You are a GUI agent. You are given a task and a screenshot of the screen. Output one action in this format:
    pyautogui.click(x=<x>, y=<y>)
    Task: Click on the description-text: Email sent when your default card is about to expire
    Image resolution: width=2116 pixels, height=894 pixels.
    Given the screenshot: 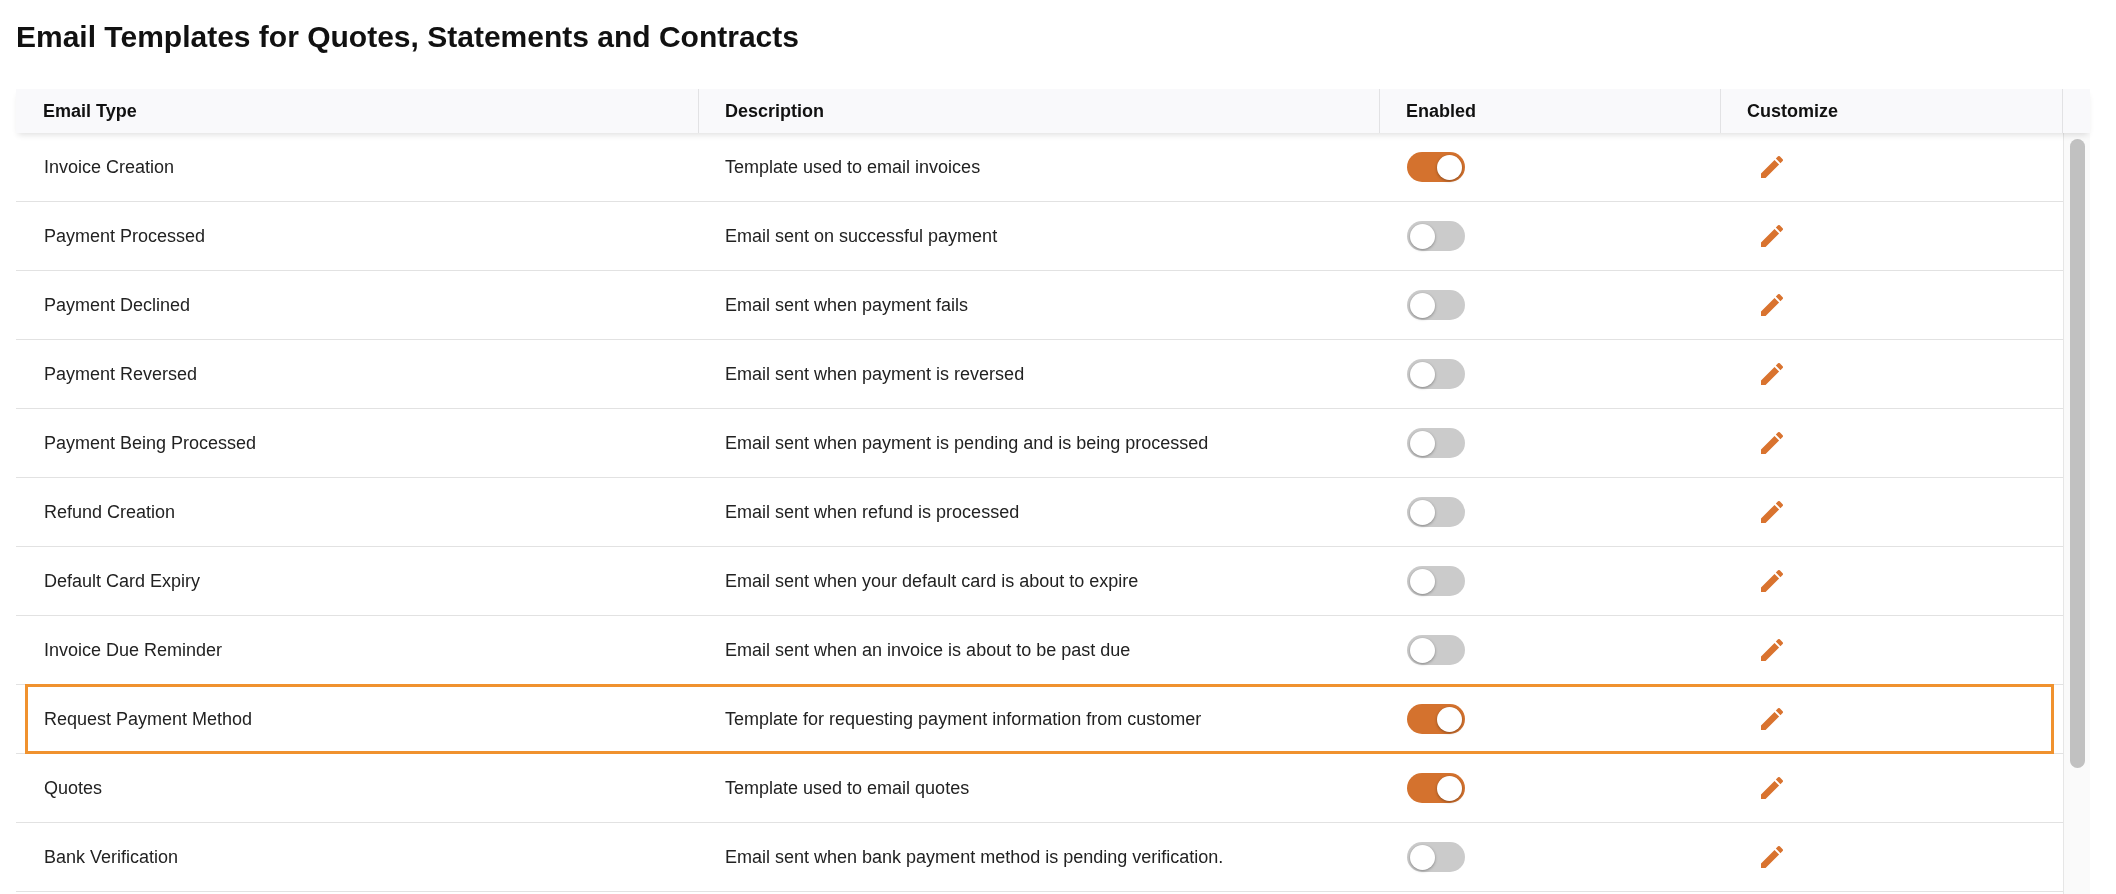 What is the action you would take?
    pyautogui.click(x=932, y=580)
    